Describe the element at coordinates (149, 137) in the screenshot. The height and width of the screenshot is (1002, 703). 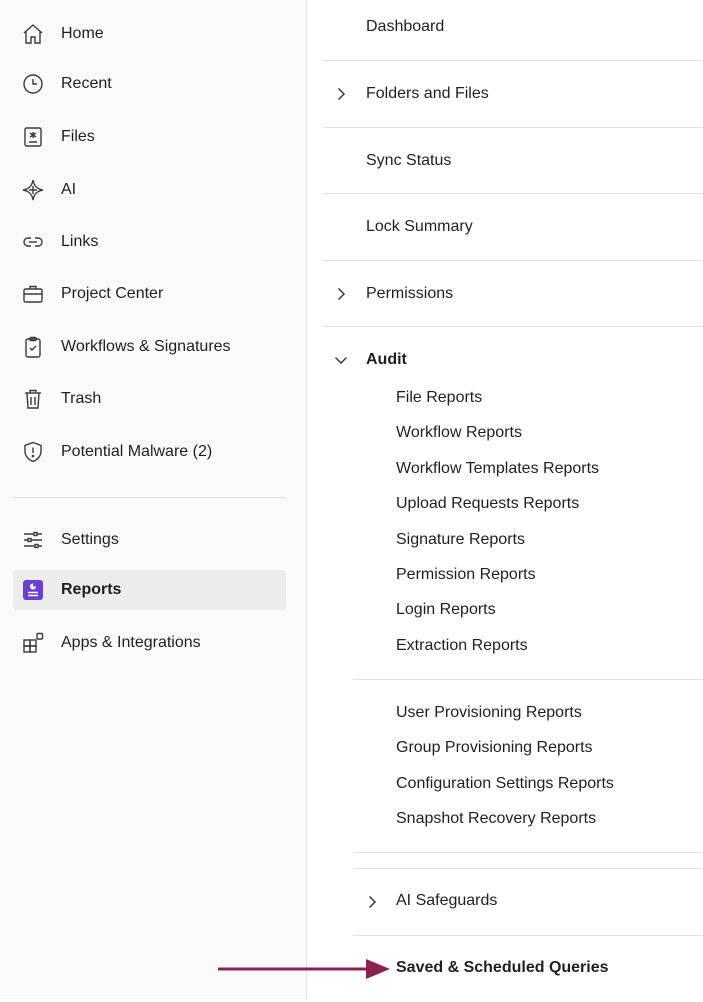
I see `sidebar-item-files: Files` at that location.